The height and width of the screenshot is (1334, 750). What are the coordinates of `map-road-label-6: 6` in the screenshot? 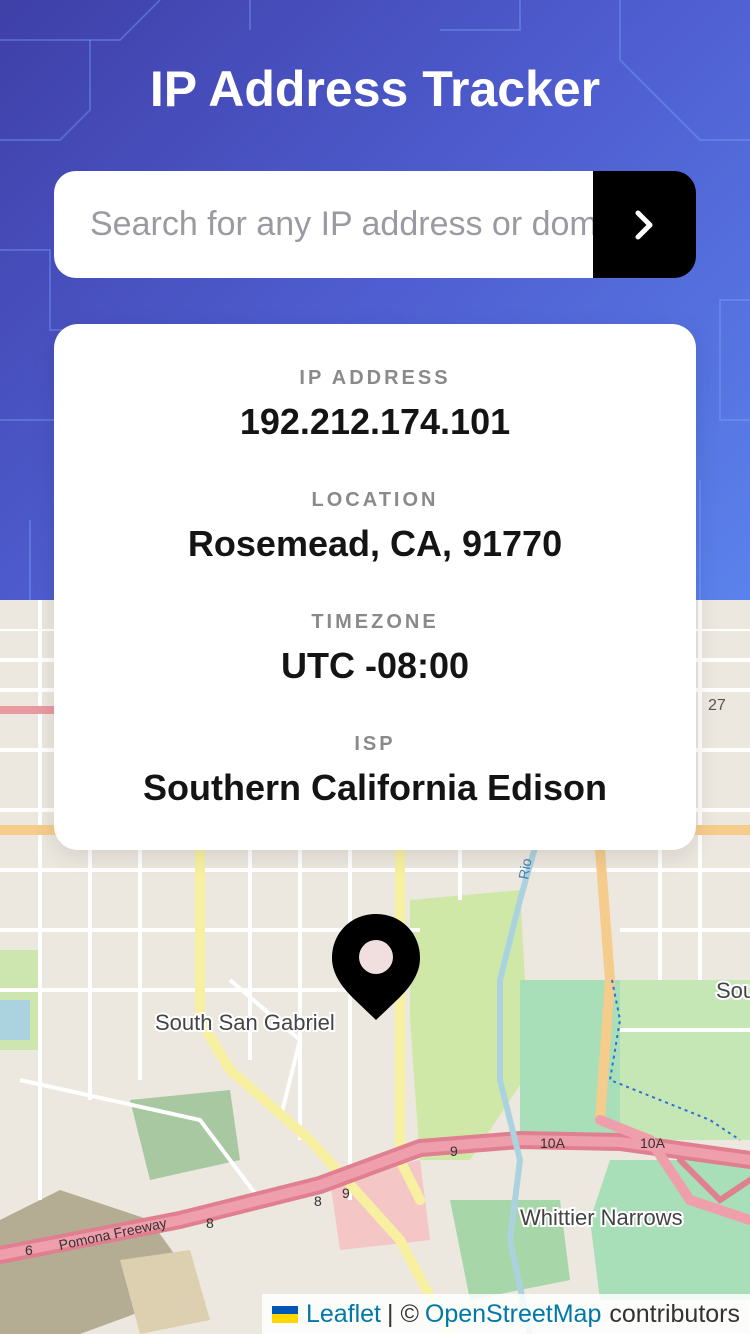 It's located at (29, 1250).